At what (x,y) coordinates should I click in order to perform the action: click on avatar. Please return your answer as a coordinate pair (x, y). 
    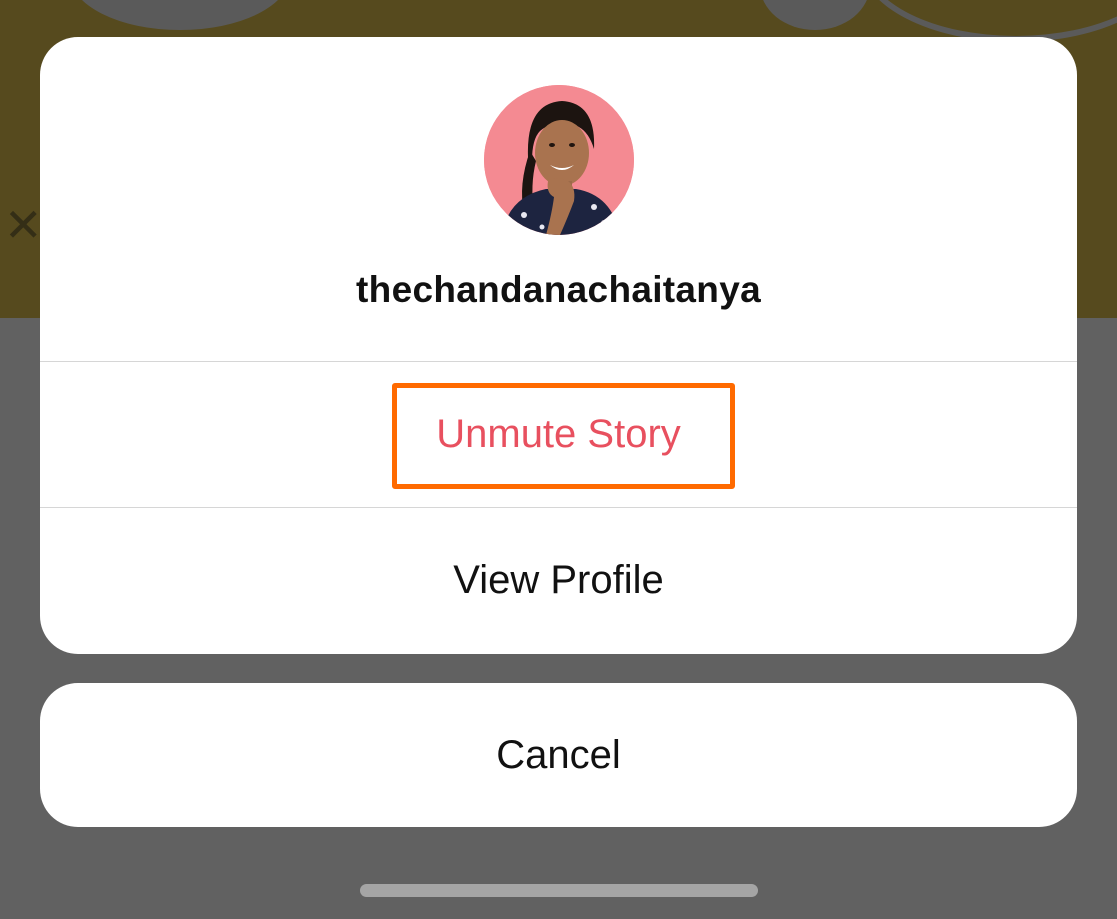
    Looking at the image, I should click on (559, 160).